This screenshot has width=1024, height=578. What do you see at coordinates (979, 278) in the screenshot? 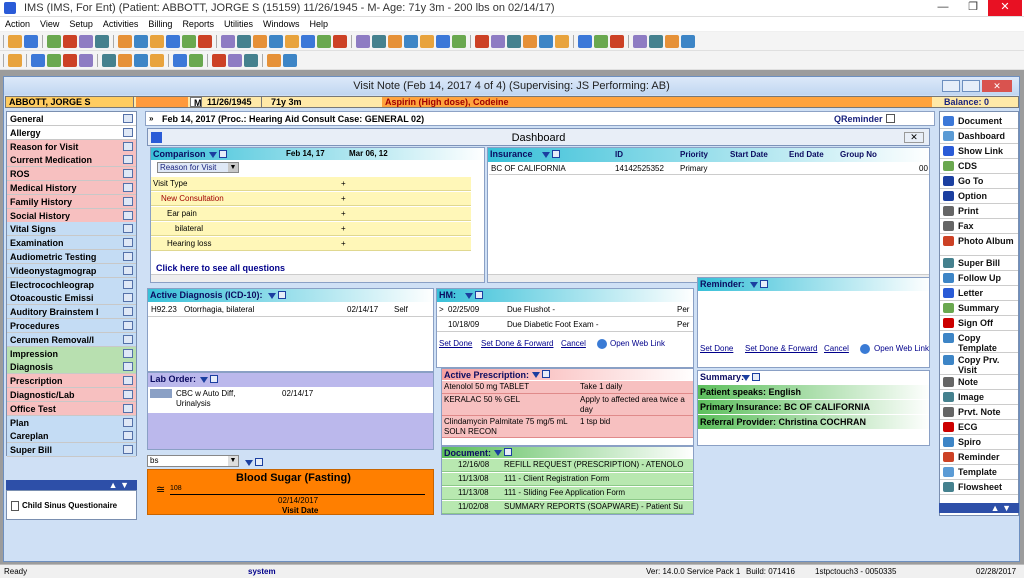
I see `action-follow-up: Follow Up` at bounding box center [979, 278].